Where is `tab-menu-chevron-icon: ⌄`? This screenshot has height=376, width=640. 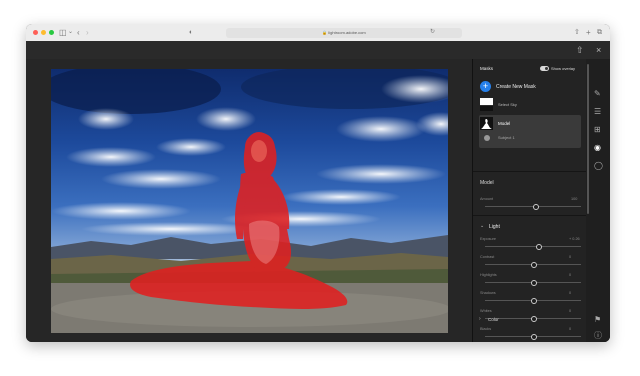 tab-menu-chevron-icon: ⌄ is located at coordinates (70, 32).